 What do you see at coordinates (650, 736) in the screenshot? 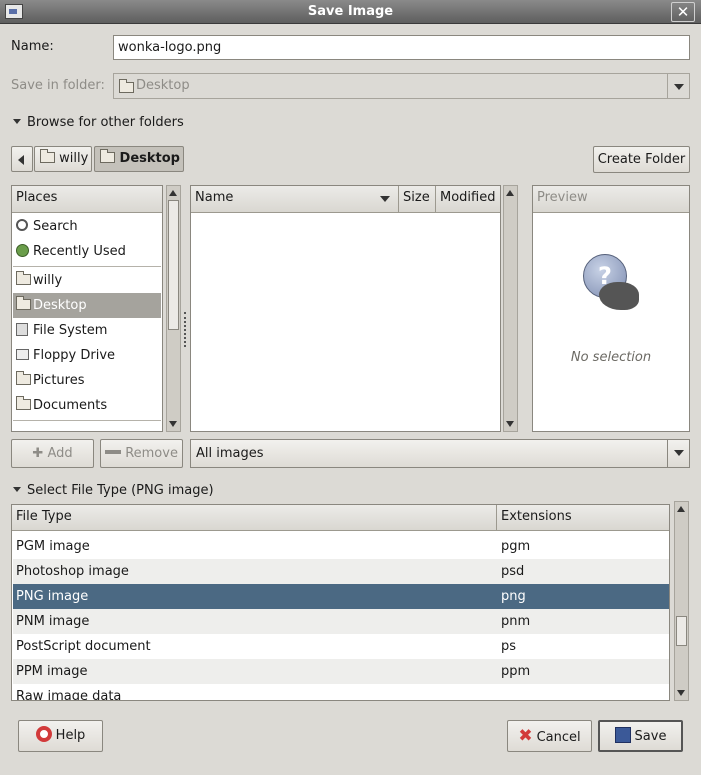
I see `save-label: Save` at bounding box center [650, 736].